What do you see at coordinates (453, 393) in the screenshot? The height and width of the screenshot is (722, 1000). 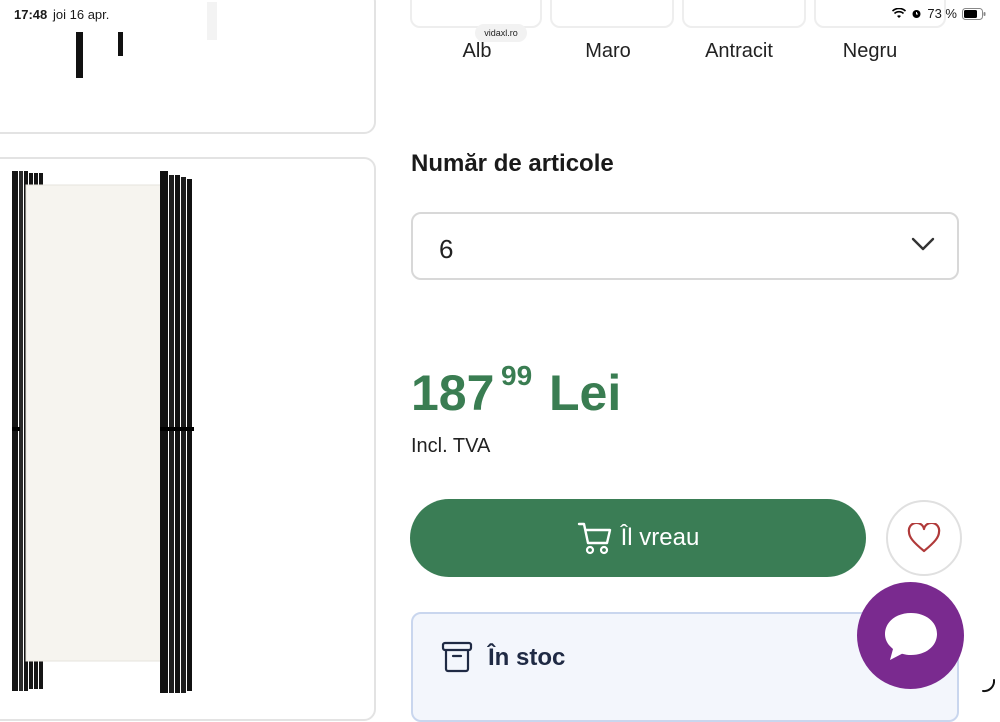 I see `price-integer: 187` at bounding box center [453, 393].